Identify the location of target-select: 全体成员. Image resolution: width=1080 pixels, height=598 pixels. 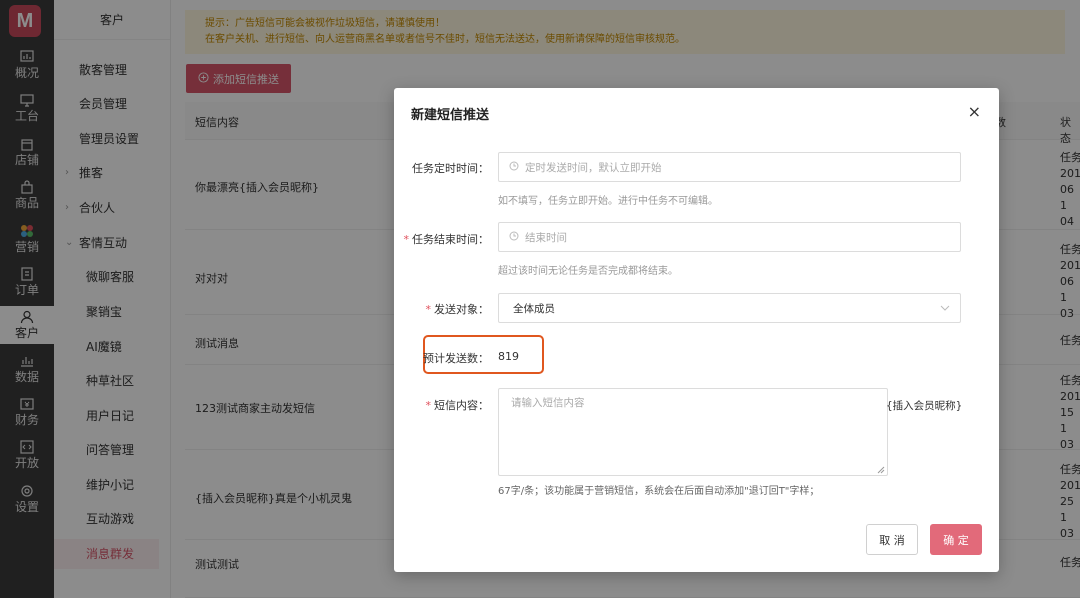
(729, 308).